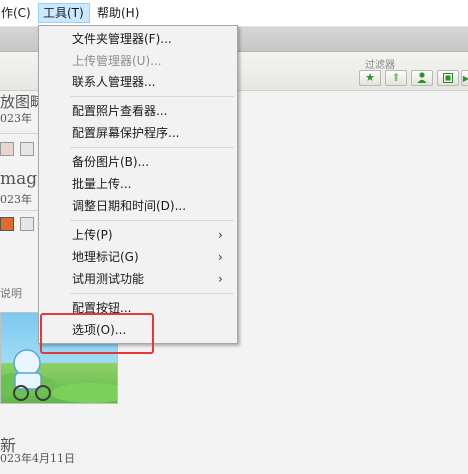  Describe the element at coordinates (108, 279) in the screenshot. I see `menu-item-experimental-features: 试用测试功能` at that location.